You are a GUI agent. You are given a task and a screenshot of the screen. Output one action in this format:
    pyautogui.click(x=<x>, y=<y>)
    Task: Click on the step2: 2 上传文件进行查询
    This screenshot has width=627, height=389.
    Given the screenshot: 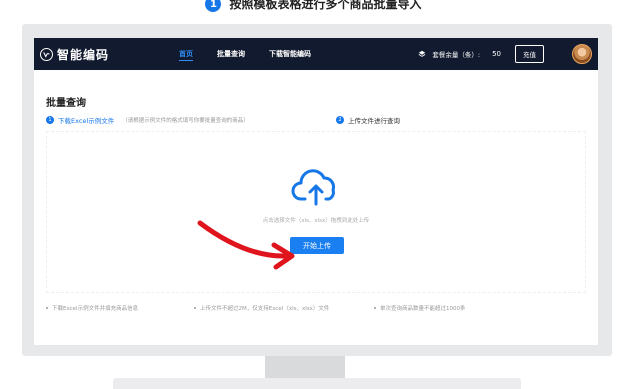 What is the action you would take?
    pyautogui.click(x=368, y=120)
    